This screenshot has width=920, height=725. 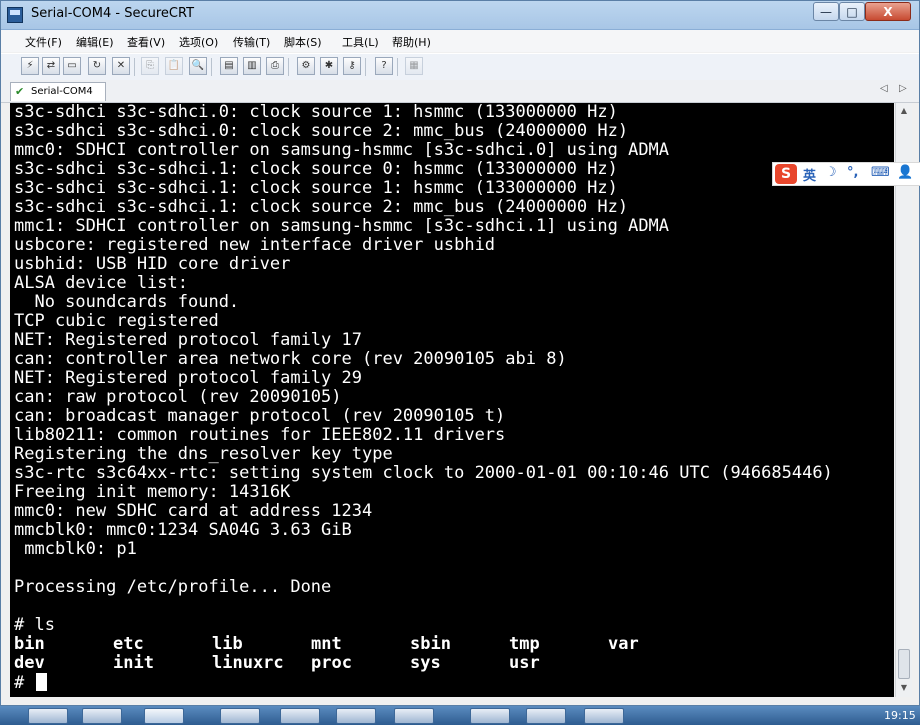 What do you see at coordinates (356, 716) in the screenshot?
I see `taskbar-cmd-icon` at bounding box center [356, 716].